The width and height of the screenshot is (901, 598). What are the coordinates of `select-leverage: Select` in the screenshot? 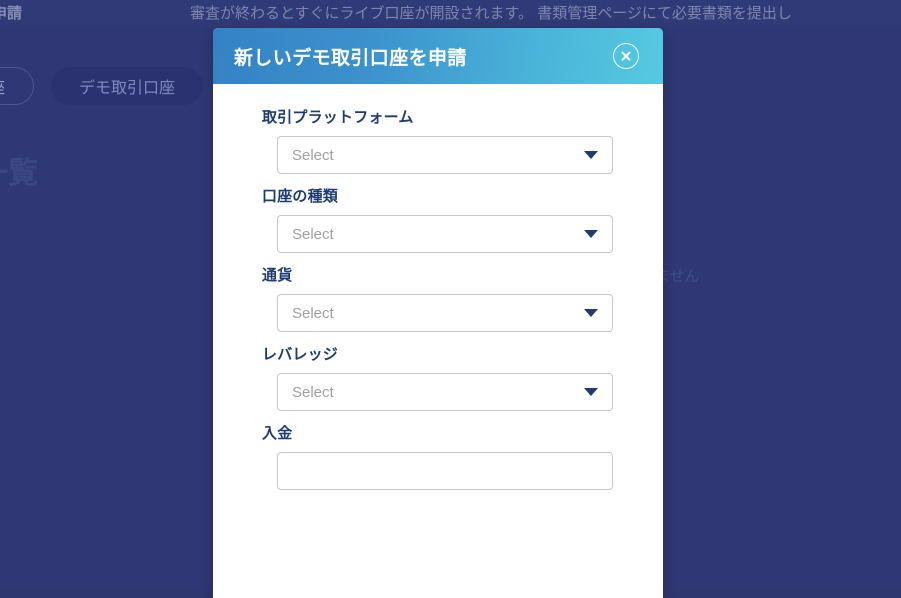 It's located at (445, 392).